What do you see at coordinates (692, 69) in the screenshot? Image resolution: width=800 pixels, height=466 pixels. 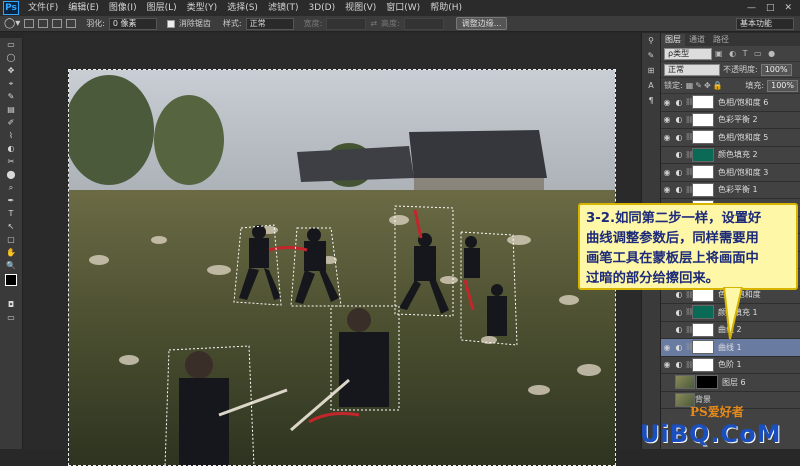 I see `blend-mode-select: 正常` at bounding box center [692, 69].